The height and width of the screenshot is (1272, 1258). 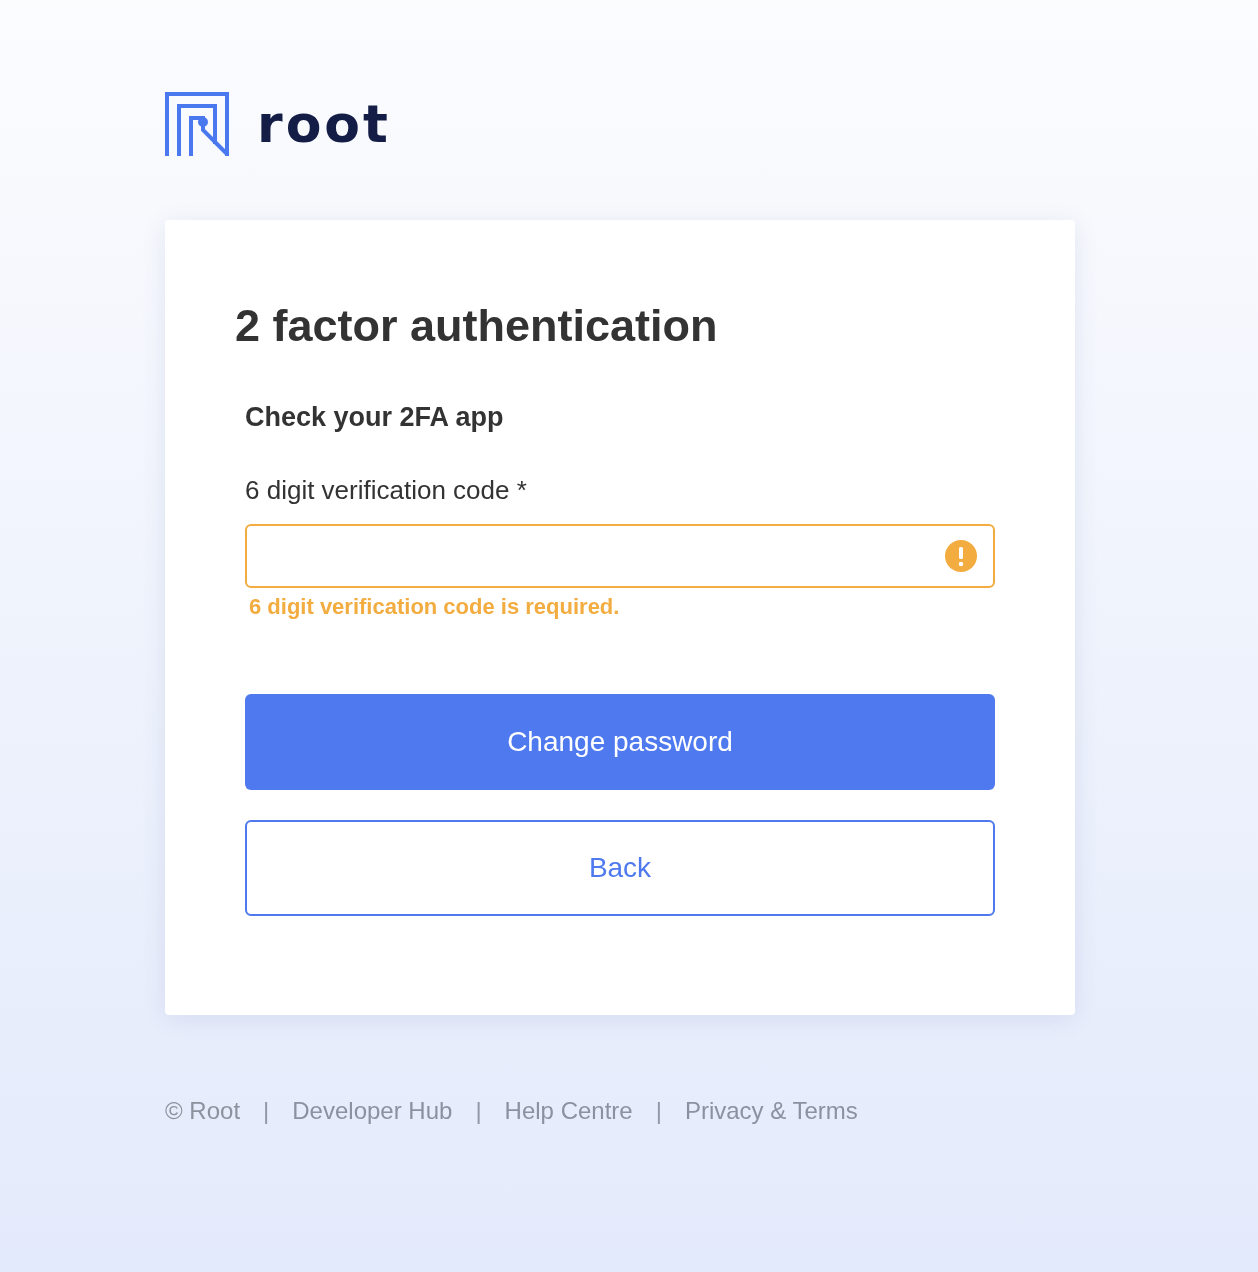 What do you see at coordinates (324, 124) in the screenshot?
I see `logo-text: root` at bounding box center [324, 124].